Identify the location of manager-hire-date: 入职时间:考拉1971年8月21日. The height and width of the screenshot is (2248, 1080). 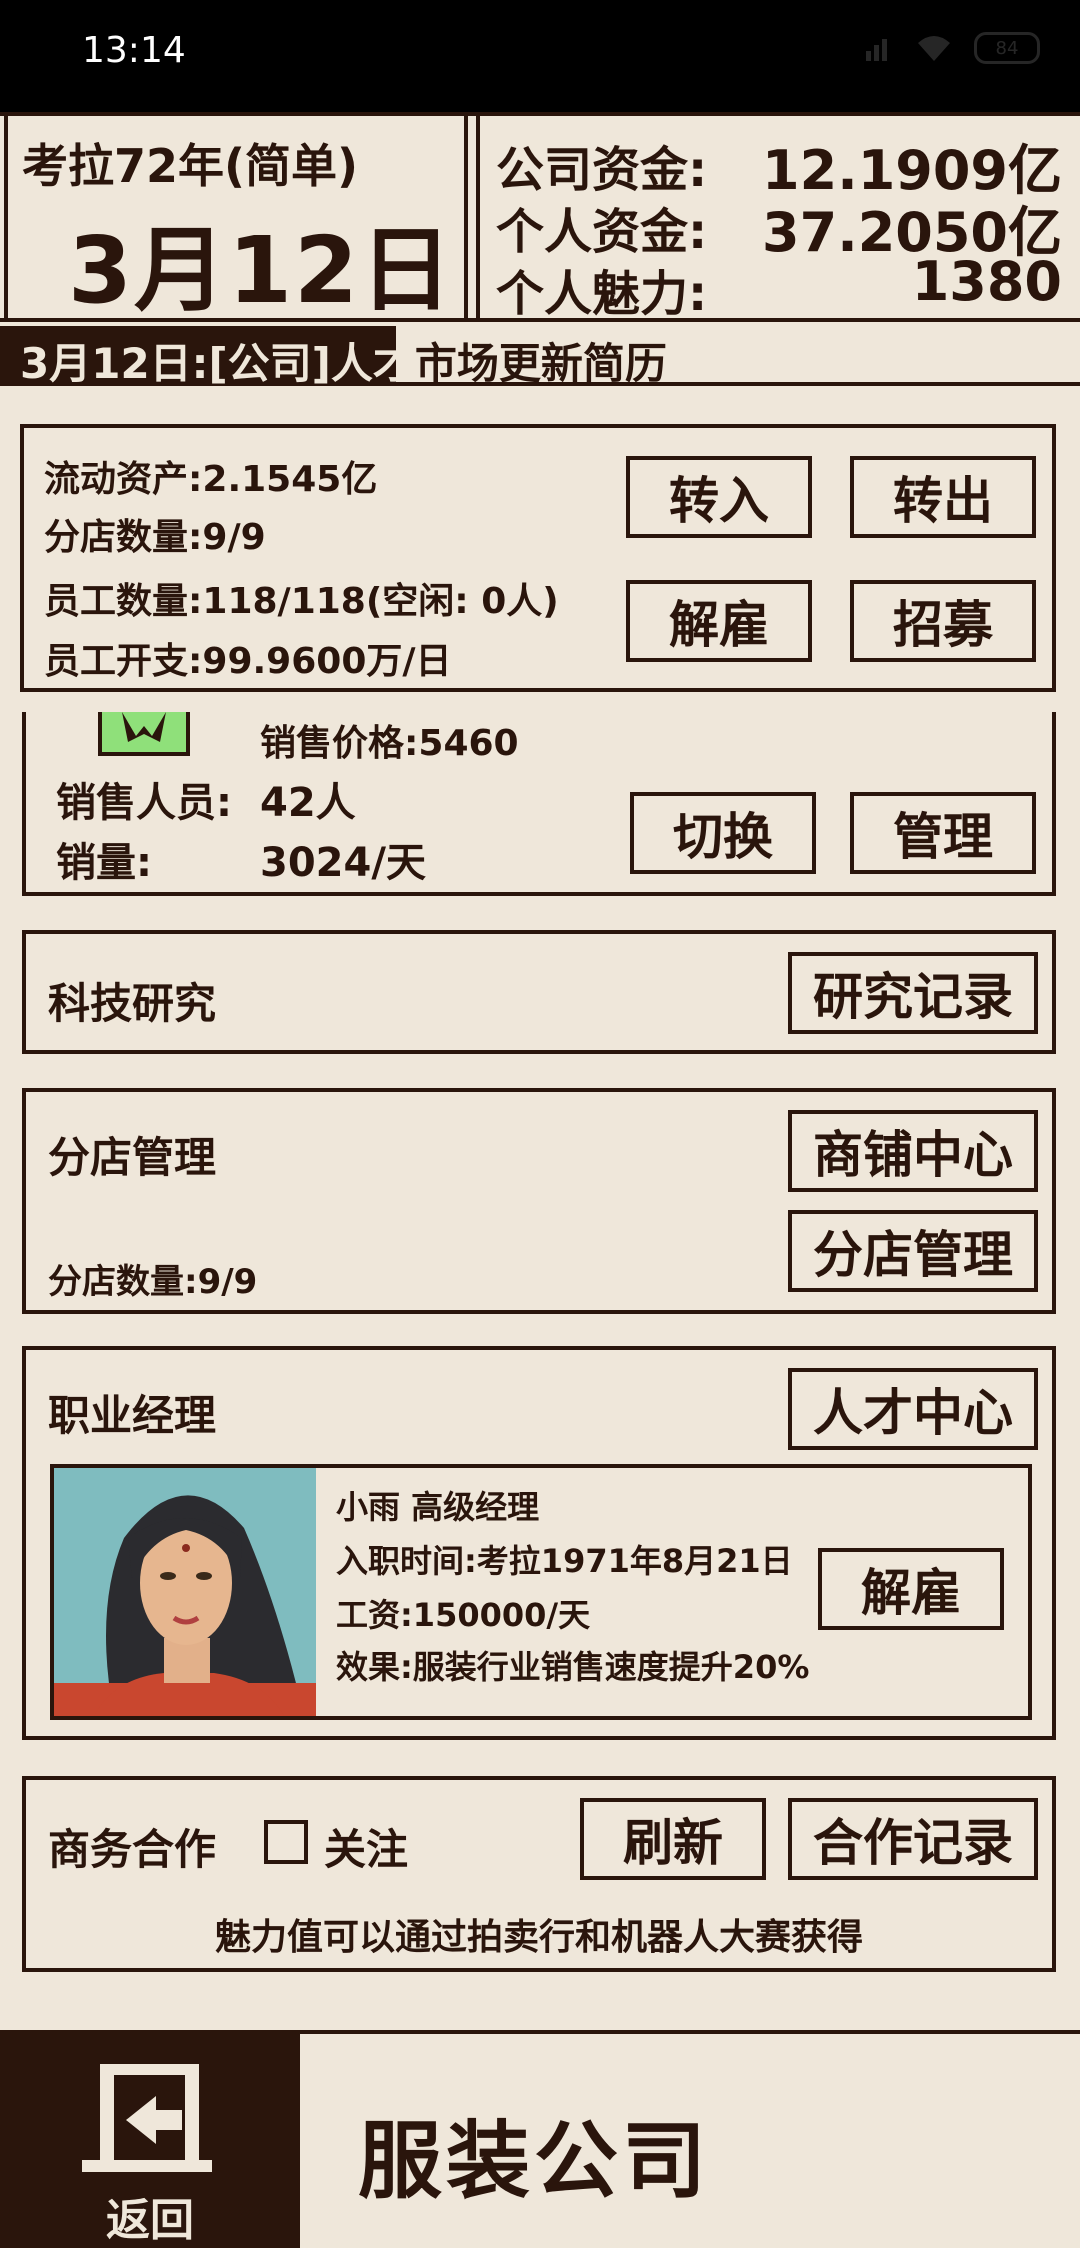
(564, 1561).